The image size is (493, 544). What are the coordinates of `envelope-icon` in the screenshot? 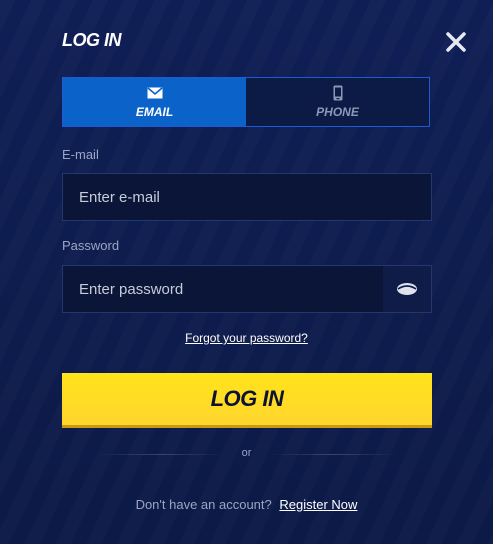 It's located at (154, 93).